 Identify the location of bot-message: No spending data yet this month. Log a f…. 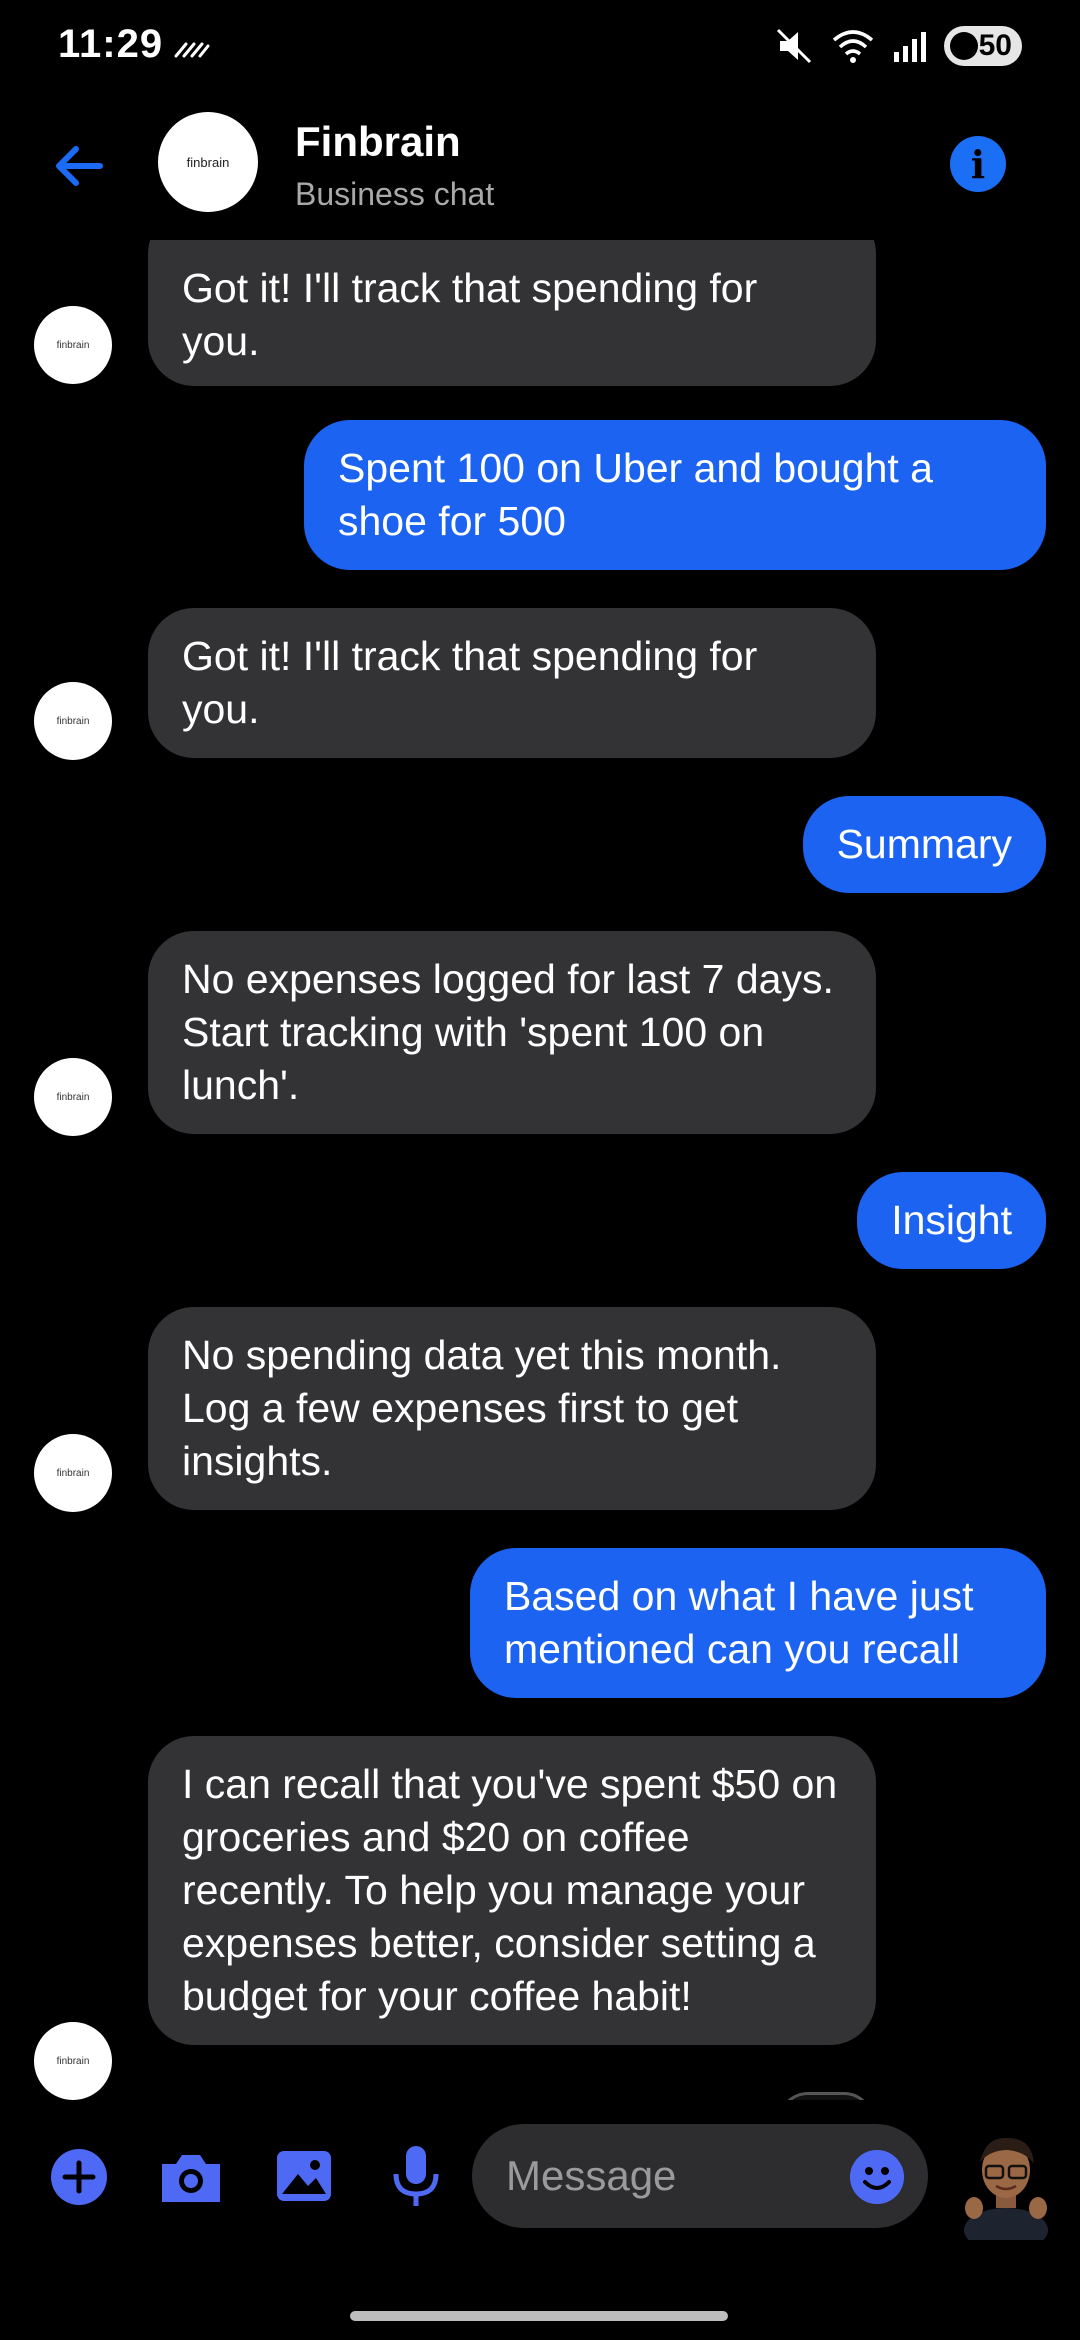
(512, 1408).